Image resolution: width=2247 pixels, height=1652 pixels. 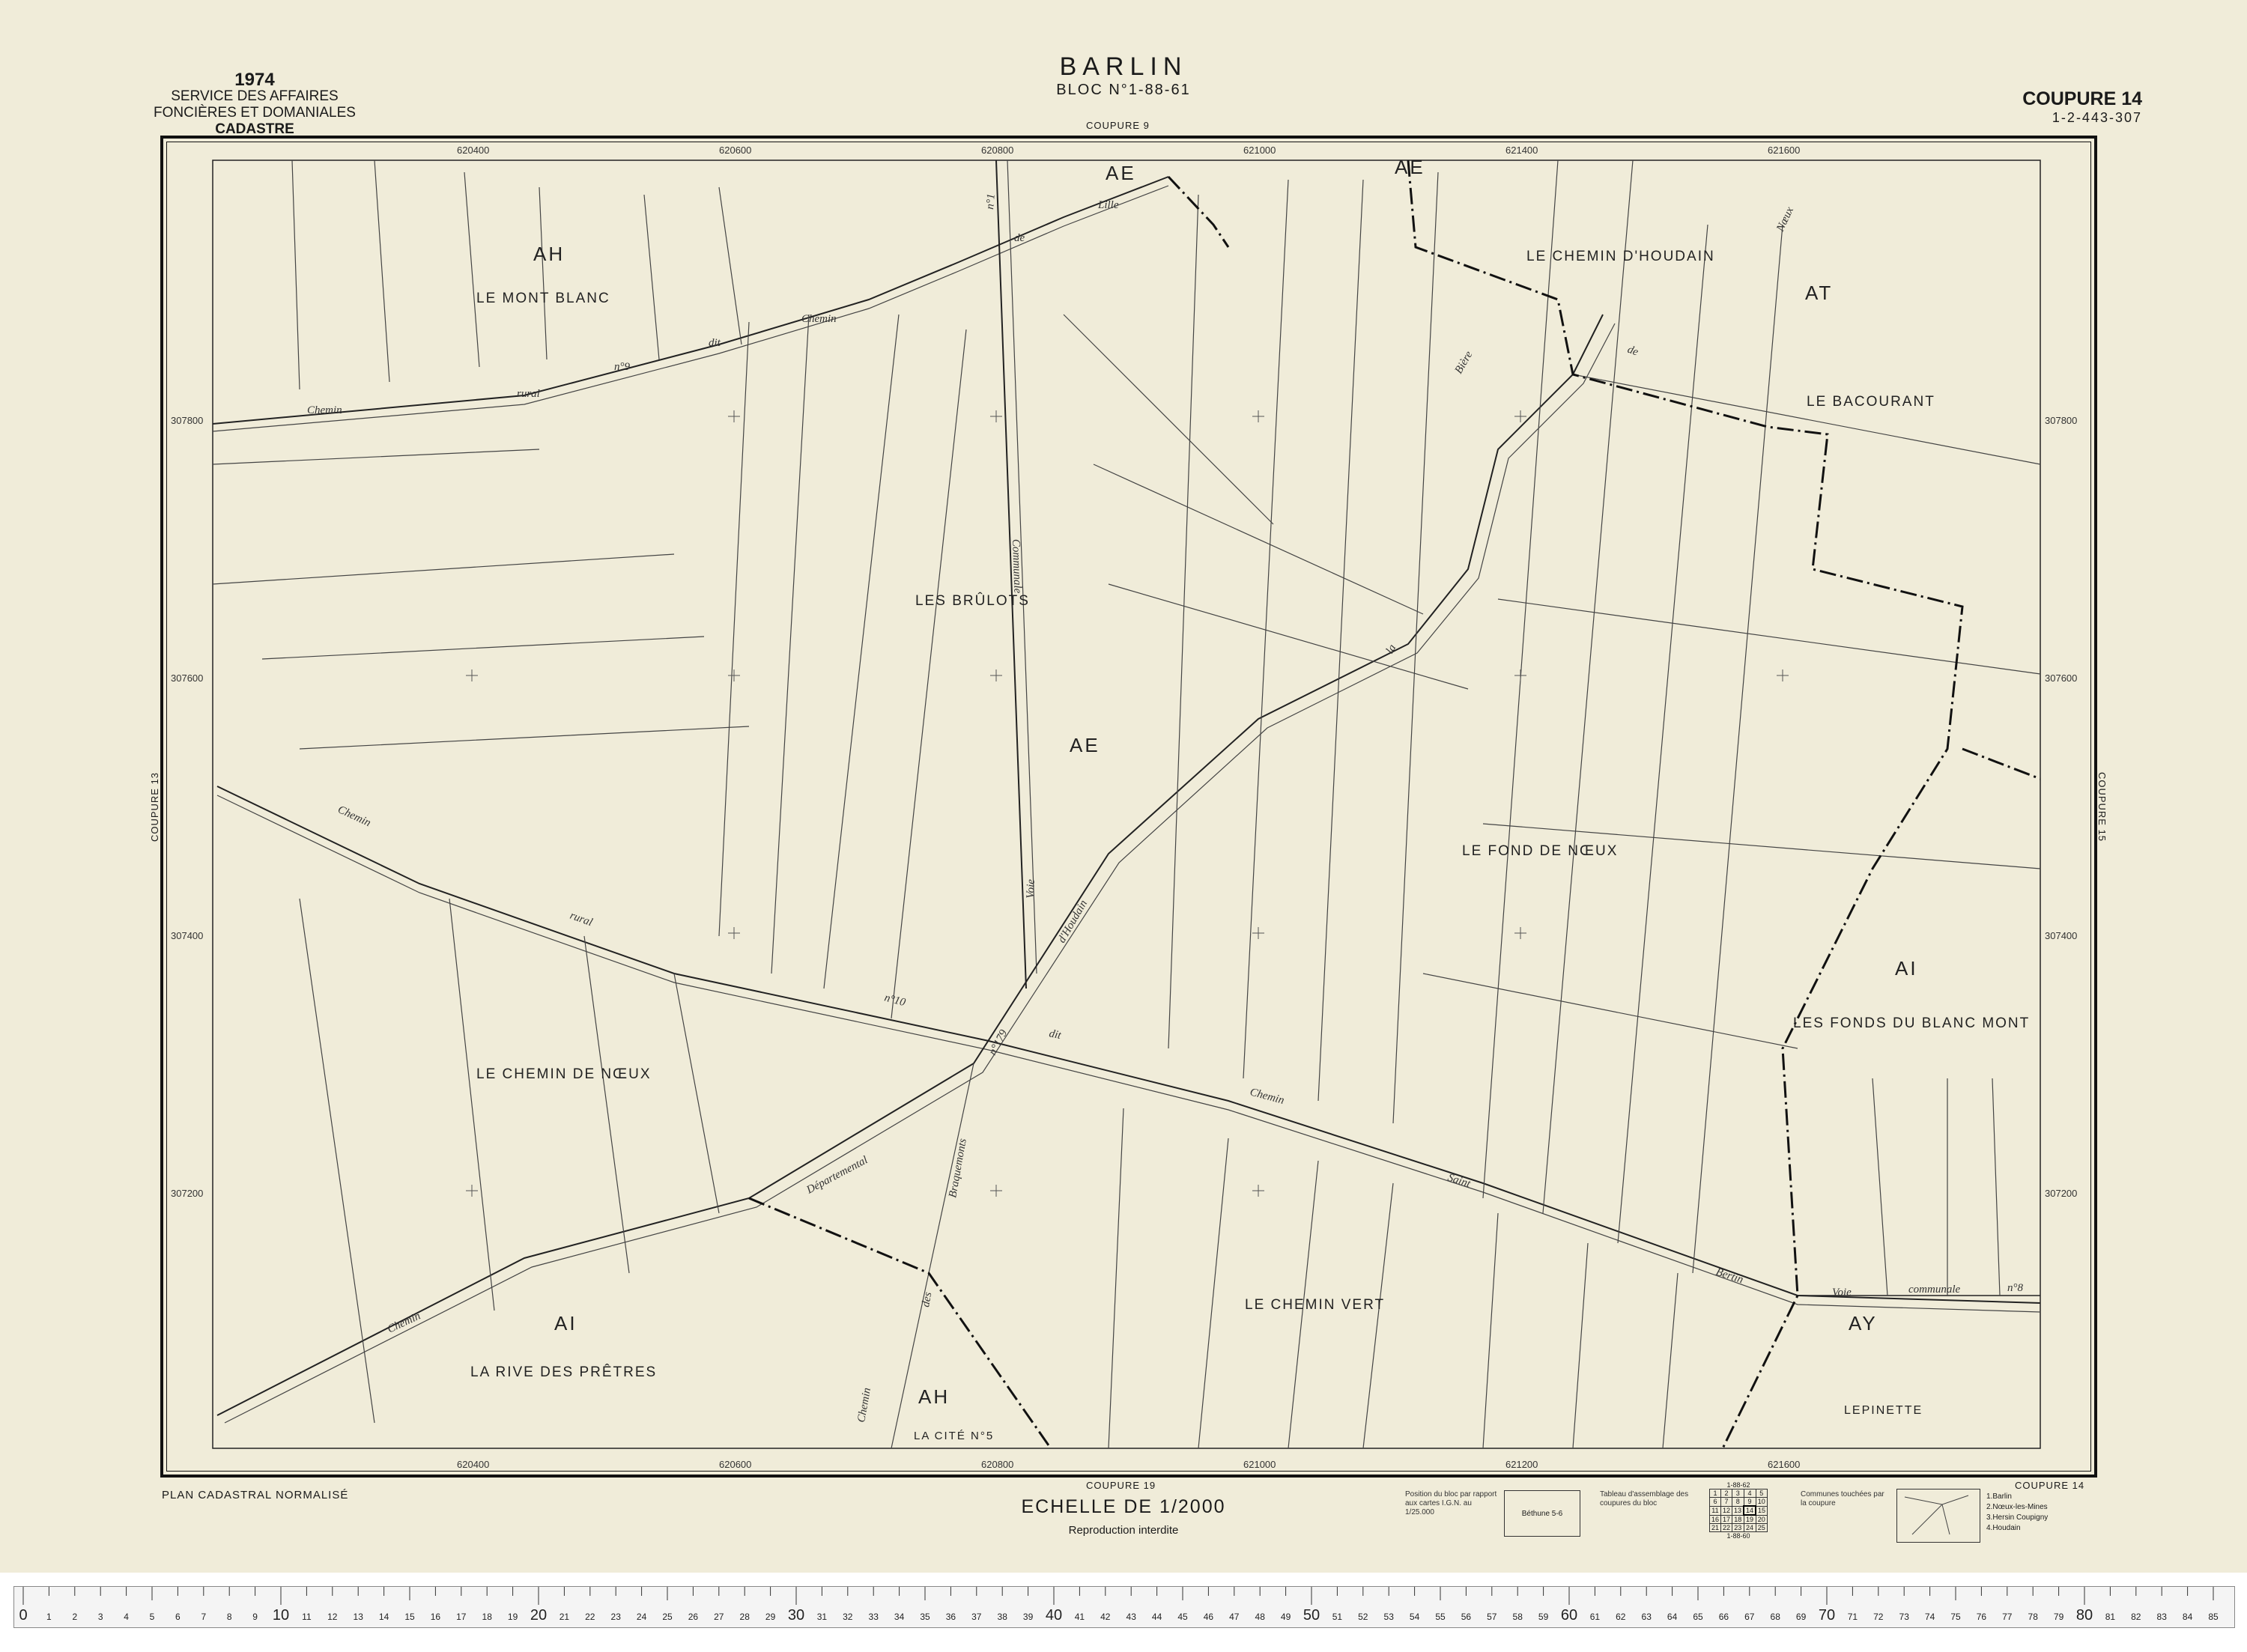 What do you see at coordinates (1440, 1617) in the screenshot?
I see `ruler-mark: 55` at bounding box center [1440, 1617].